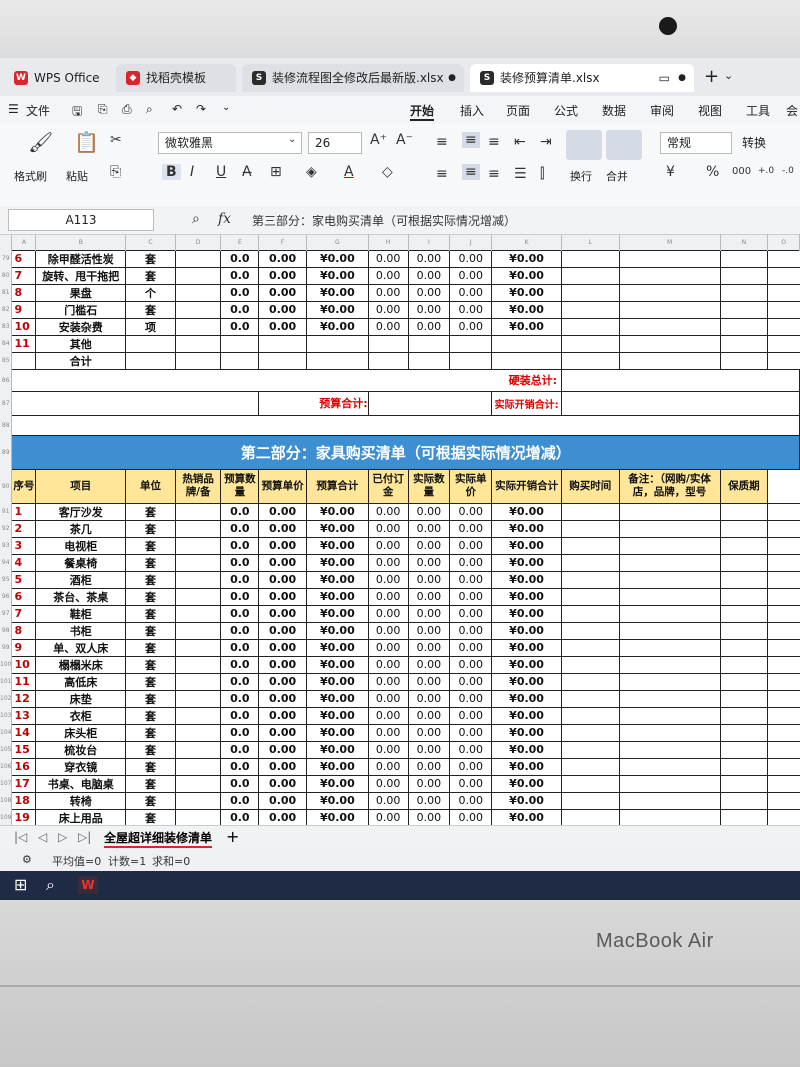 Image resolution: width=800 pixels, height=1067 pixels. Describe the element at coordinates (240, 360) in the screenshot. I see `cell-budget-qty` at that location.